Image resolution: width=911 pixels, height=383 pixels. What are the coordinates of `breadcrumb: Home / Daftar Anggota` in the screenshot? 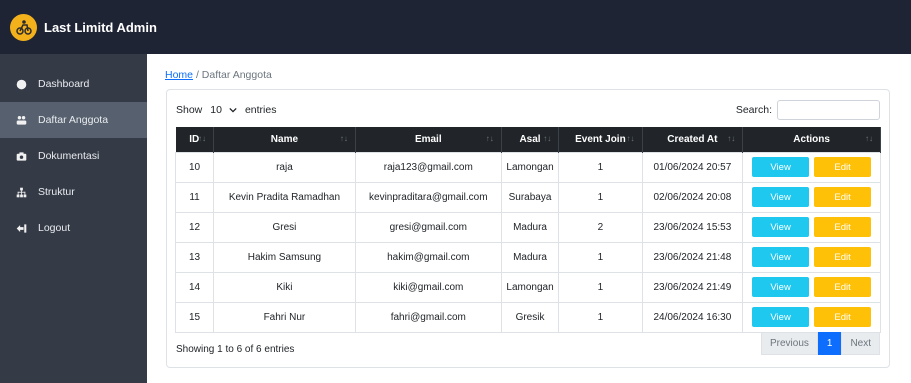 It's located at (218, 75).